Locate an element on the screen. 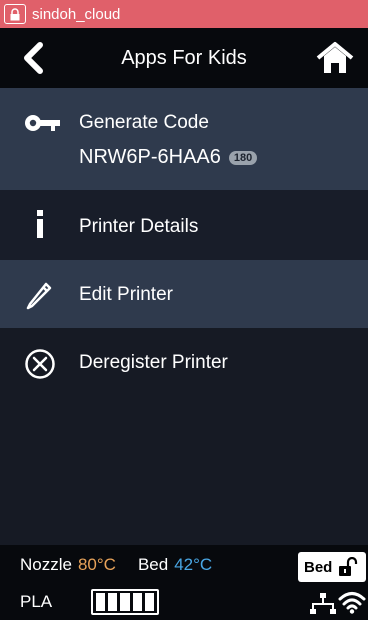 The image size is (368, 620). generated-code: NRW6P-6HAA6 180 is located at coordinates (168, 157).